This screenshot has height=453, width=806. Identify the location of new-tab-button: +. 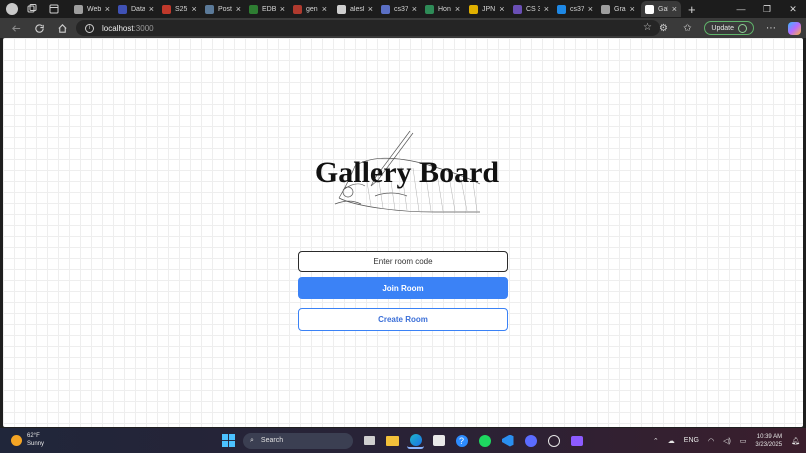
(692, 9).